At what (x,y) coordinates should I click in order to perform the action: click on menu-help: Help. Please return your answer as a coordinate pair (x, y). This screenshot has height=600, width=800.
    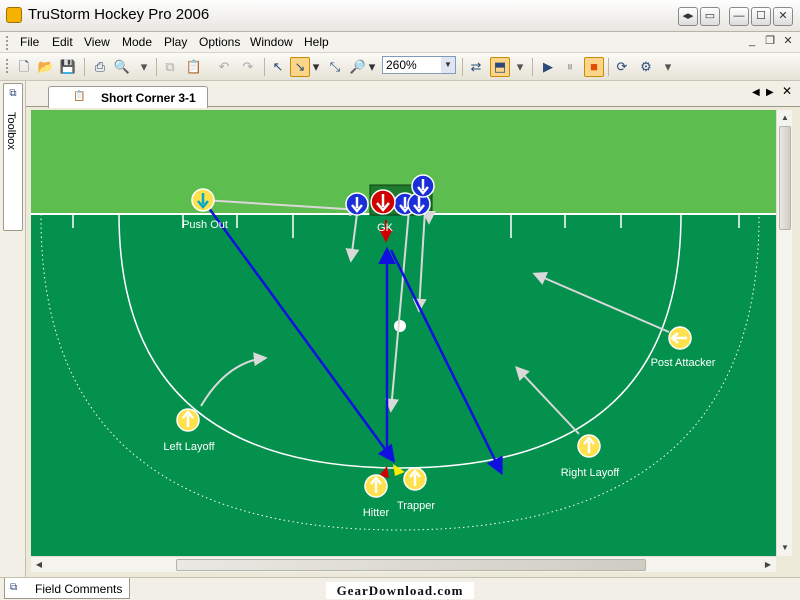
    Looking at the image, I should click on (316, 42).